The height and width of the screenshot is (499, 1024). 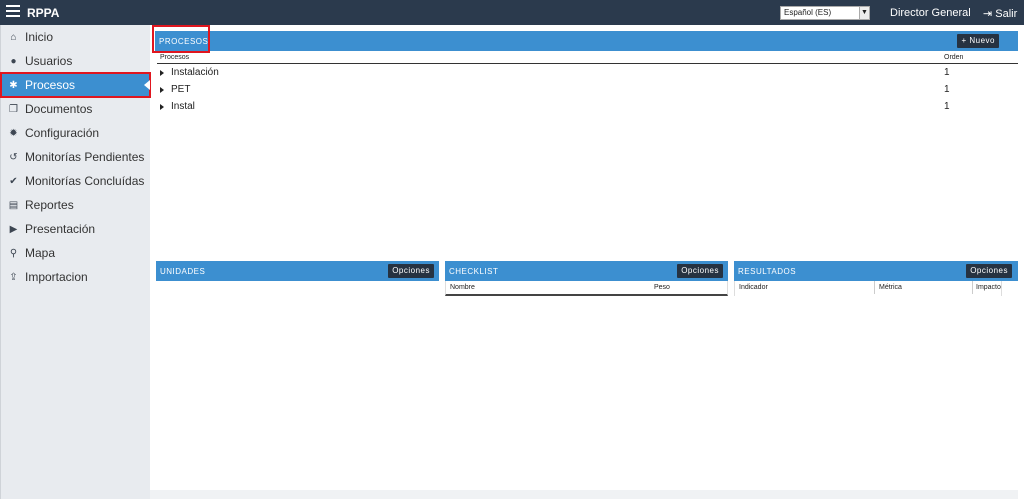 I want to click on language-select: Español (ES) ▼, so click(x=825, y=13).